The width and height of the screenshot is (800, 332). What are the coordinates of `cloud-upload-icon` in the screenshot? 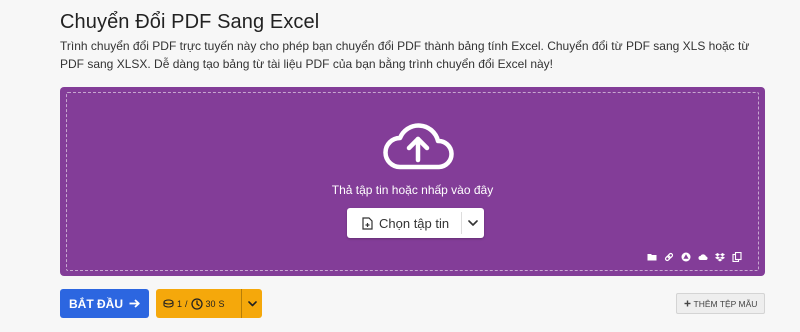 It's located at (418, 146).